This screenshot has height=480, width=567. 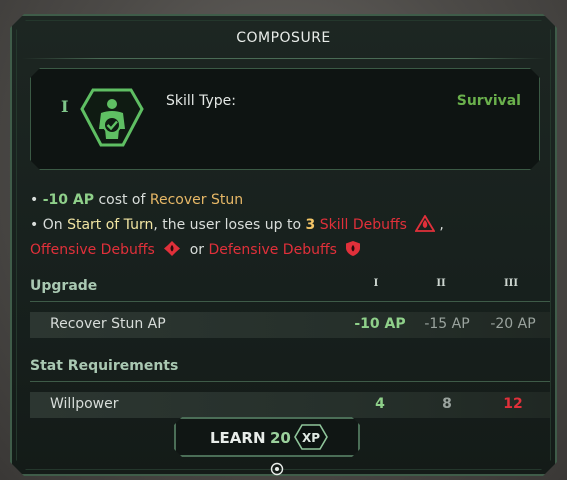 I want to click on description-line-1: • -10 AP cost of Recover Stun, so click(x=137, y=200).